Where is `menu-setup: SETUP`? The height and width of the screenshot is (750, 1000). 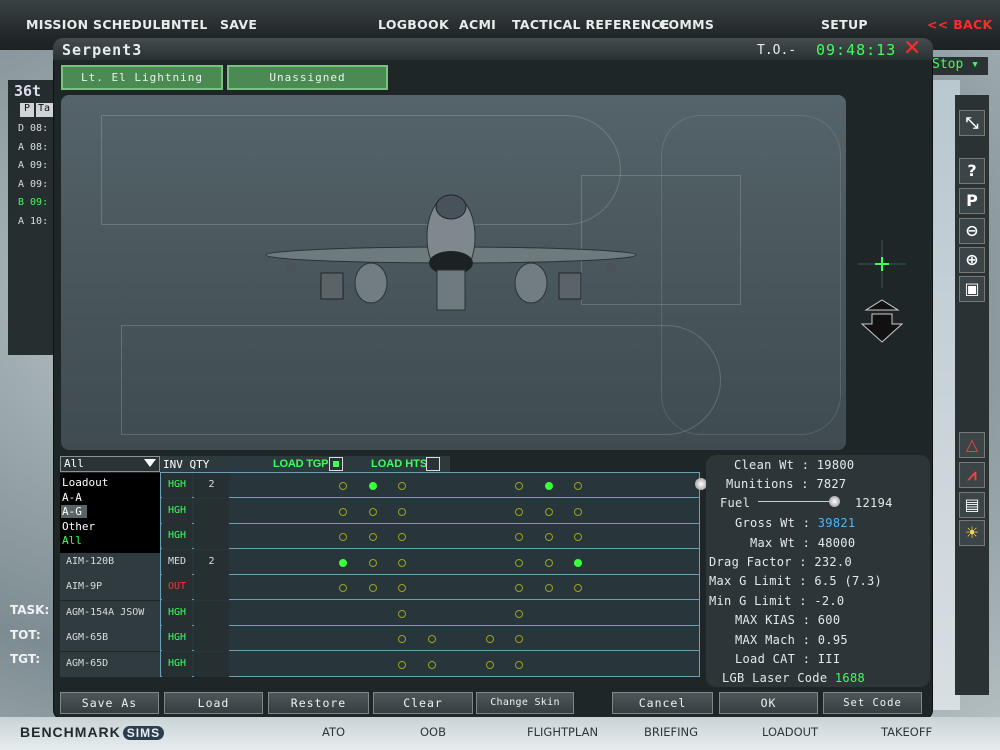 menu-setup: SETUP is located at coordinates (844, 24).